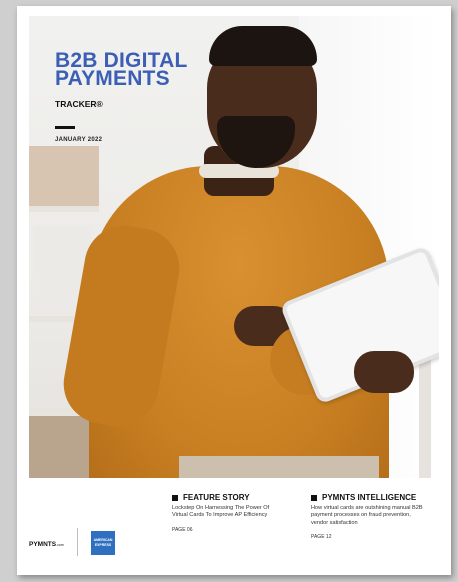  I want to click on logo-divider, so click(77, 542).